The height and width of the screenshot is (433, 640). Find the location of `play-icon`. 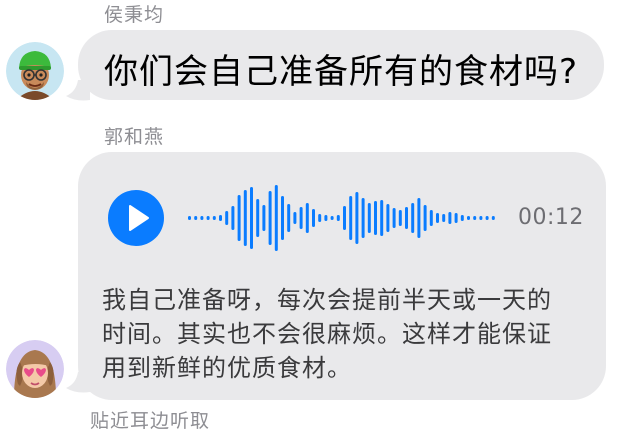

play-icon is located at coordinates (139, 218).